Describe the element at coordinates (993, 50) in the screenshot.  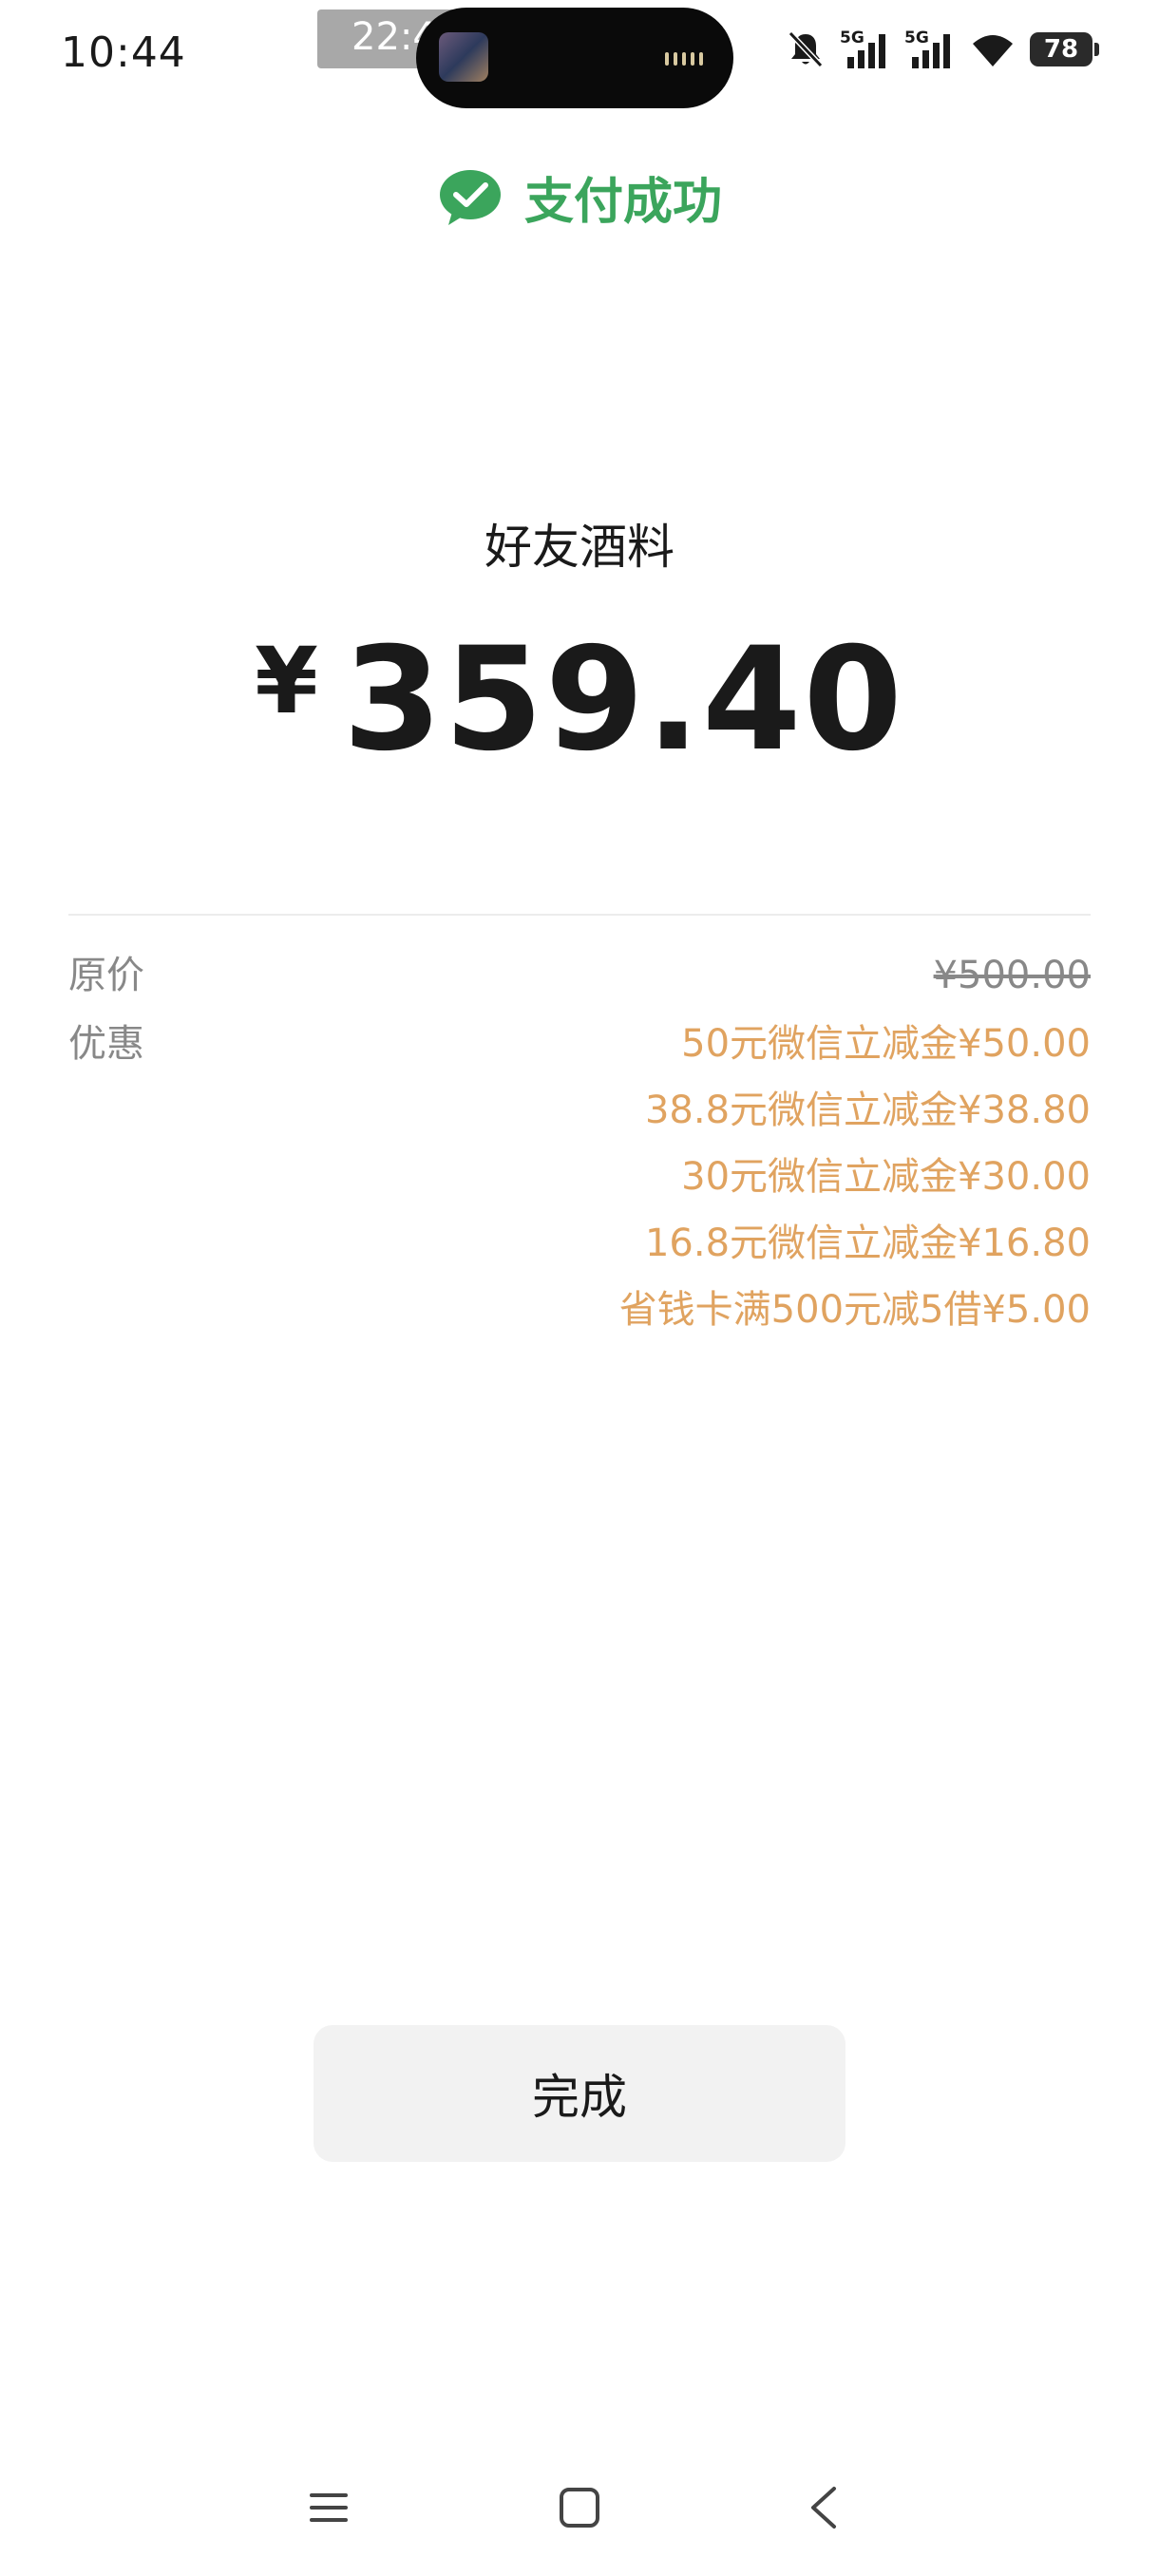
I see `wifi-icon` at that location.